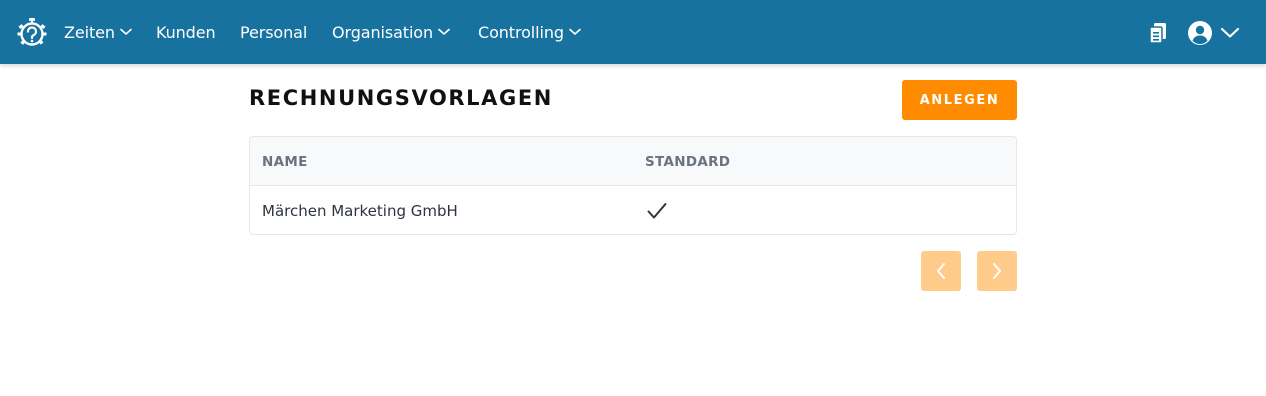  I want to click on table-row: Märchen Marketing GmbH, so click(633, 210).